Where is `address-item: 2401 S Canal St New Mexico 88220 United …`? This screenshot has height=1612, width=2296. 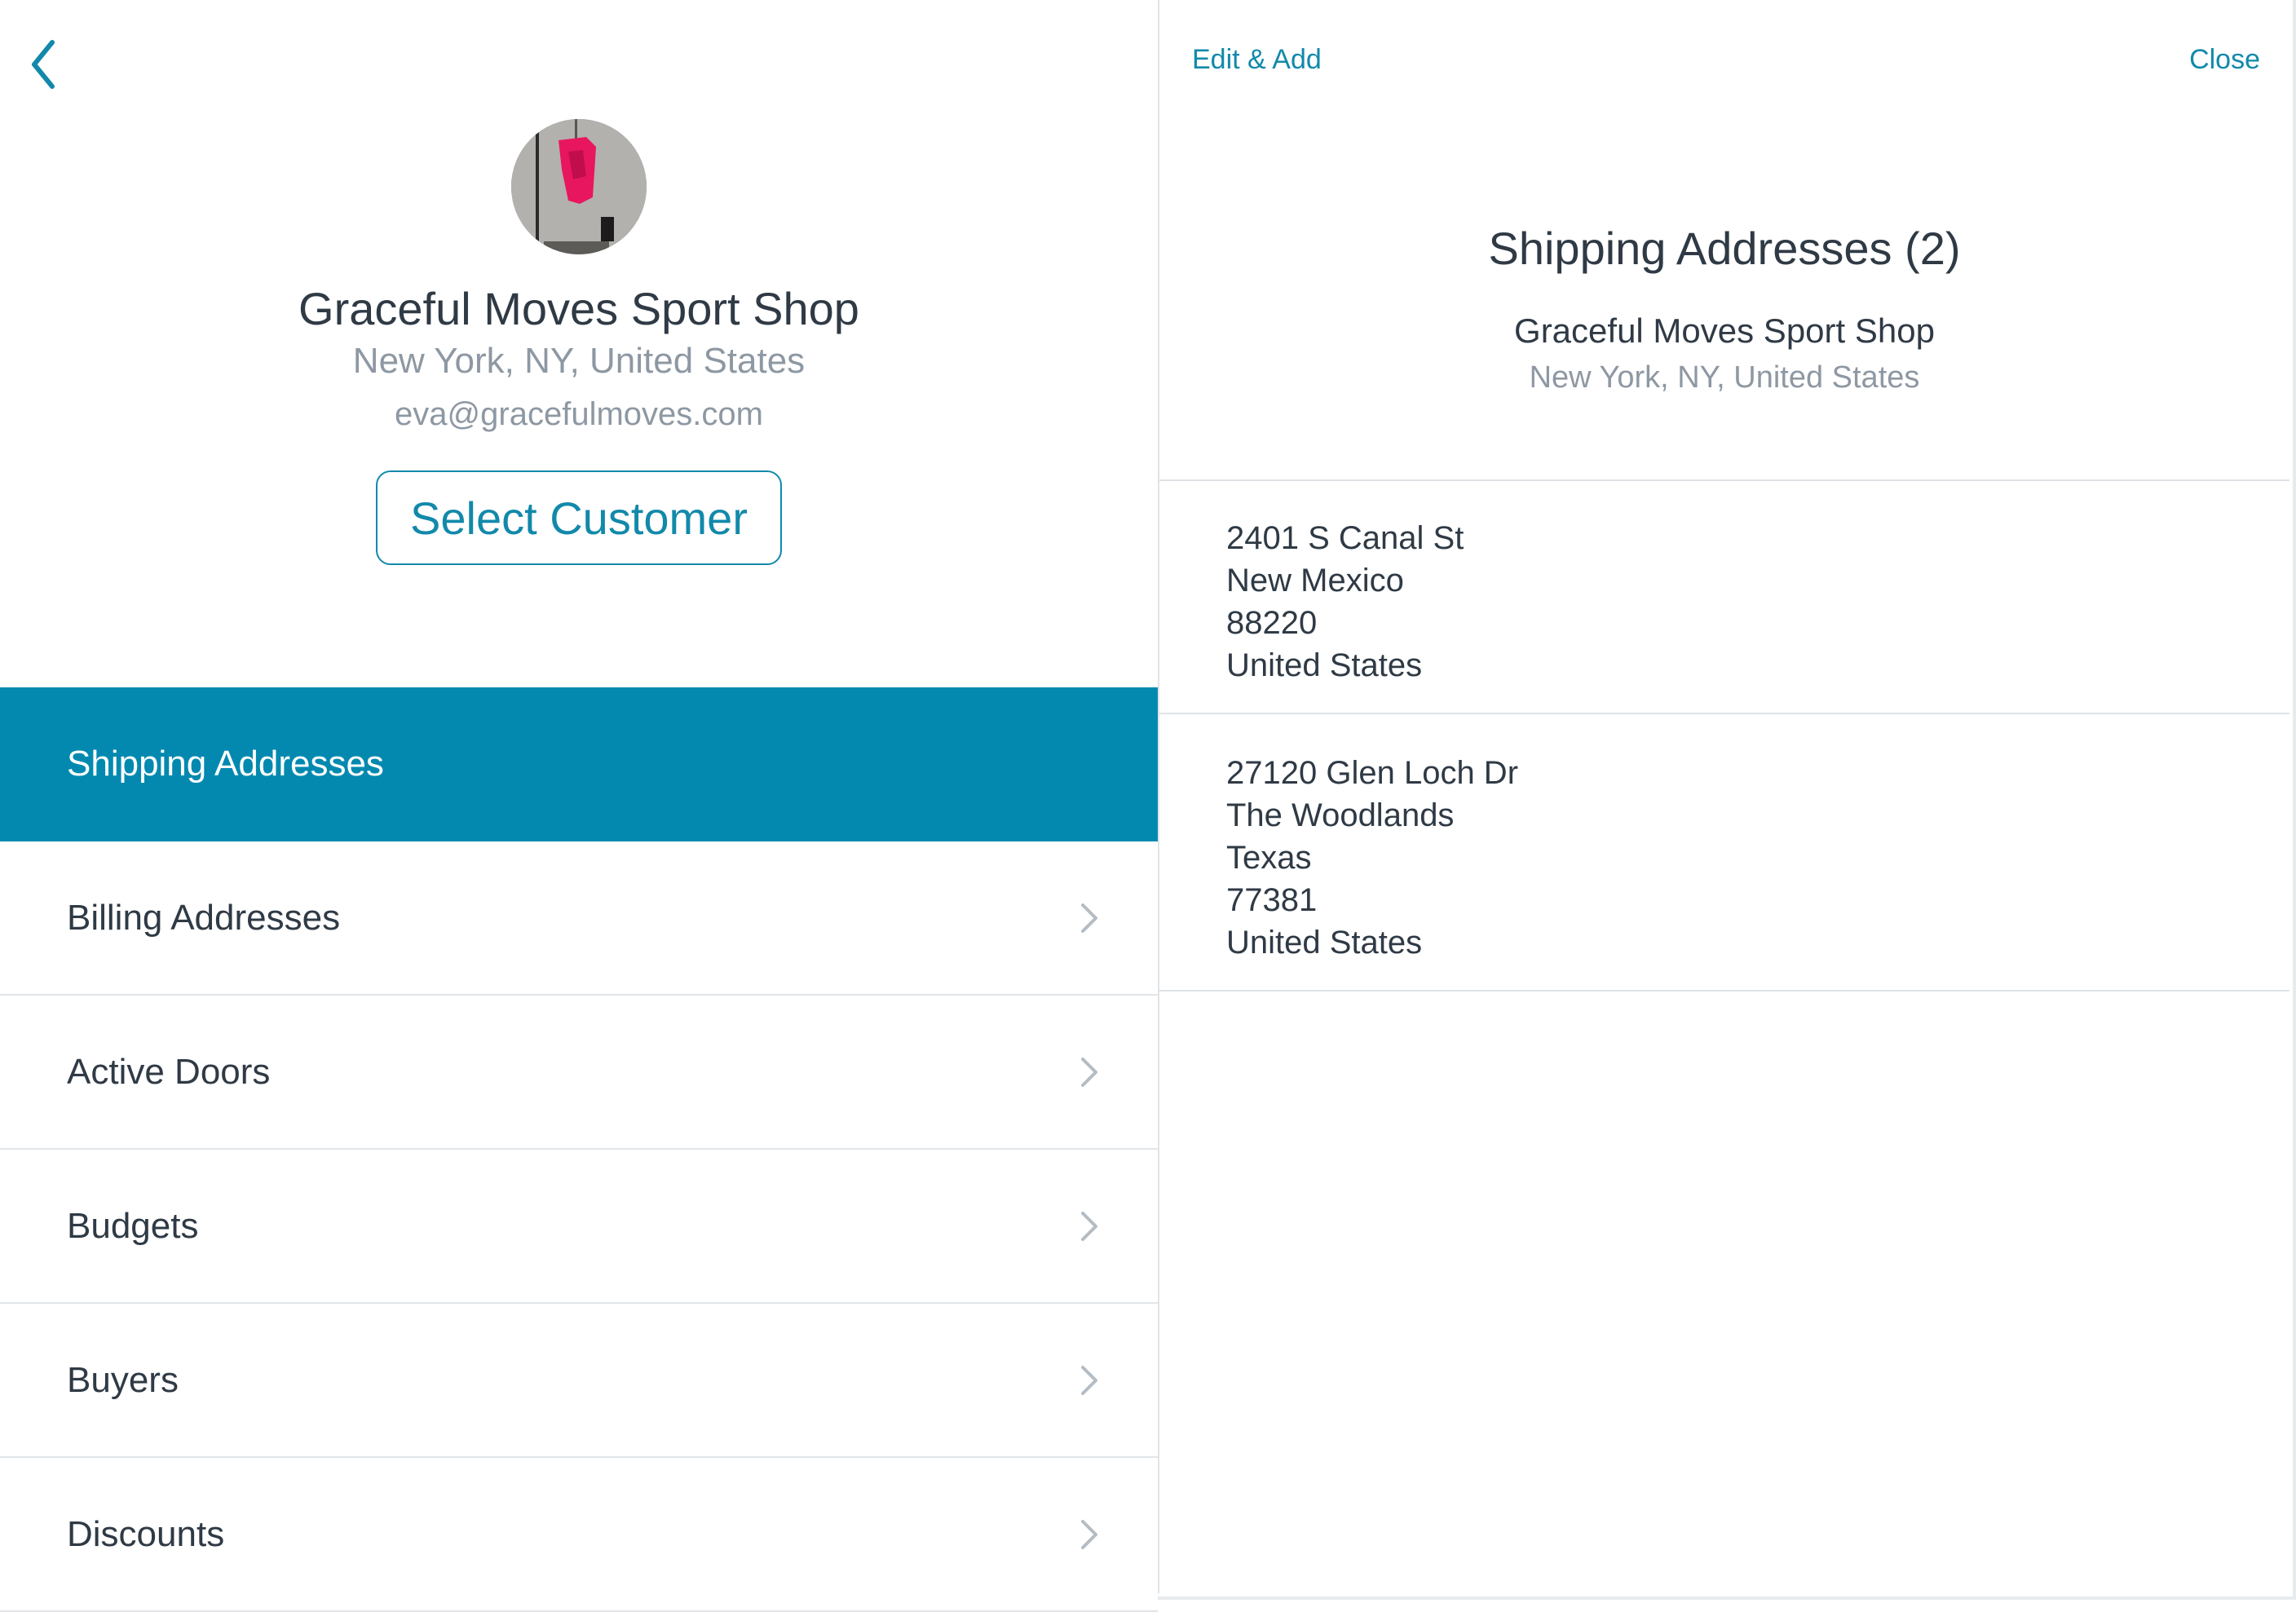
address-item: 2401 S Canal St New Mexico 88220 United … is located at coordinates (1724, 597).